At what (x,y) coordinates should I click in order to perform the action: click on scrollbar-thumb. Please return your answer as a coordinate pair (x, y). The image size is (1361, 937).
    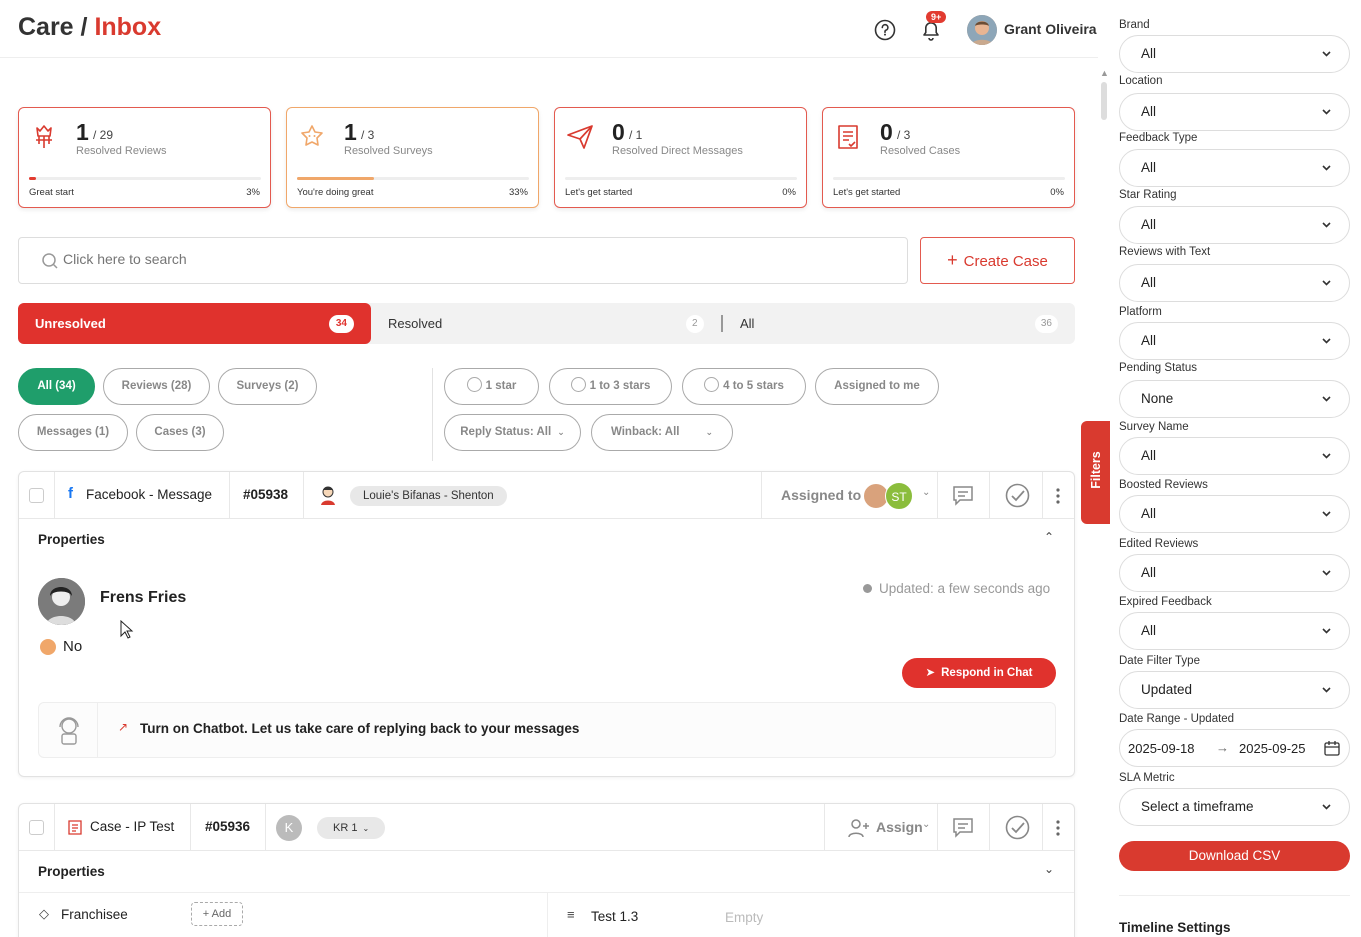
    Looking at the image, I should click on (1104, 101).